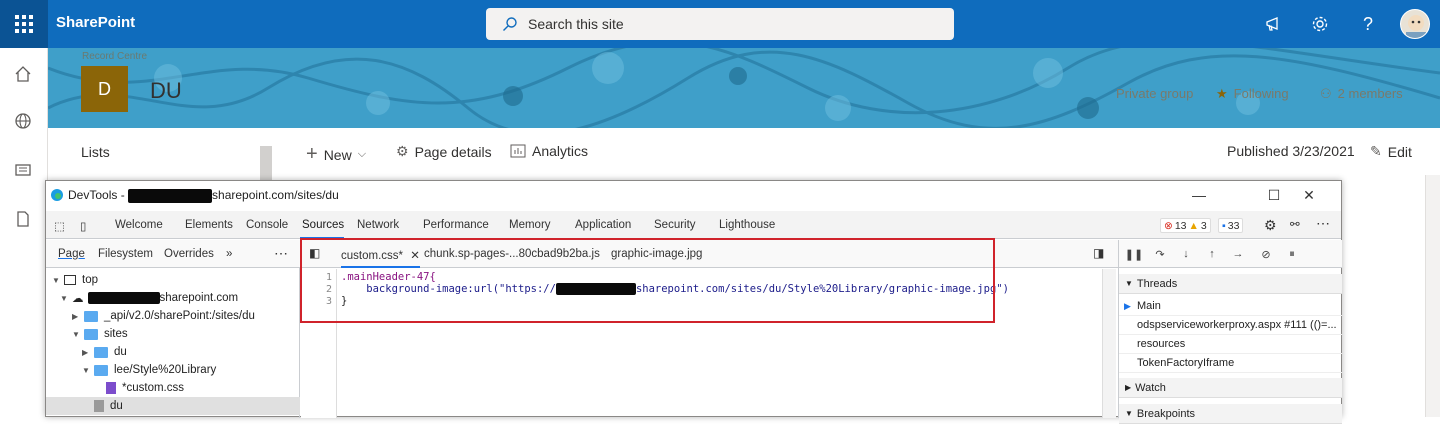 This screenshot has width=1440, height=424. Describe the element at coordinates (266, 163) in the screenshot. I see `nav-scrollbar` at that location.